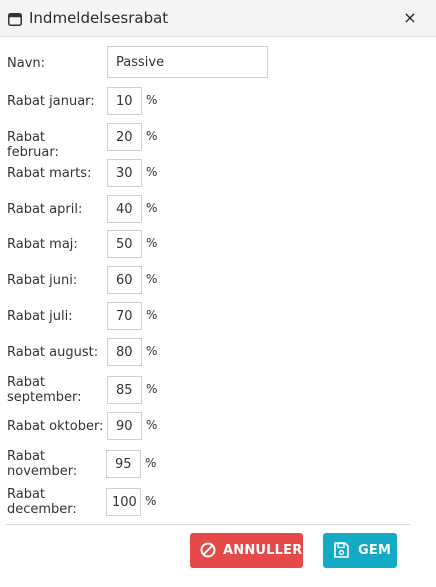  What do you see at coordinates (42, 502) in the screenshot?
I see `rabat-label: Rabat december:` at bounding box center [42, 502].